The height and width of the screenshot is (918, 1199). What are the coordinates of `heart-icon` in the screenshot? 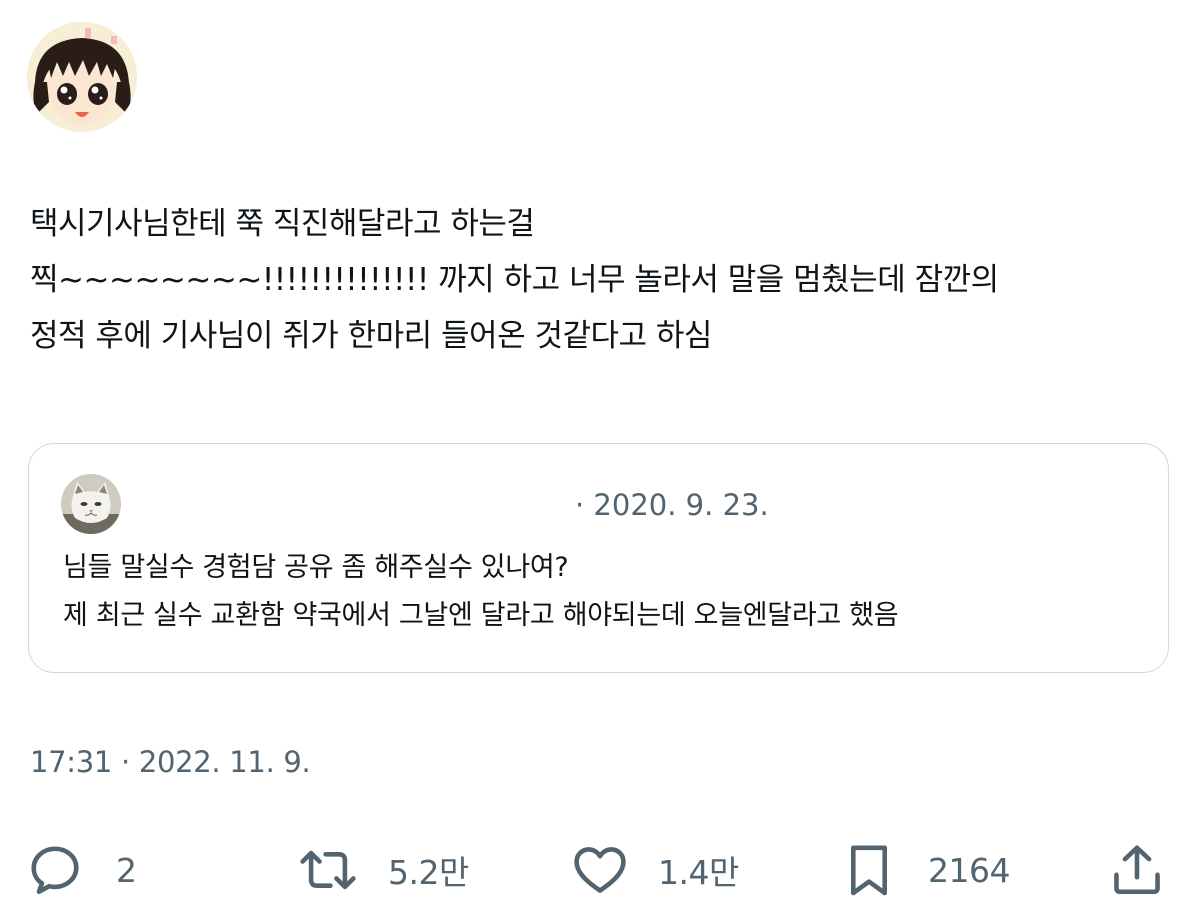 It's located at (600, 870).